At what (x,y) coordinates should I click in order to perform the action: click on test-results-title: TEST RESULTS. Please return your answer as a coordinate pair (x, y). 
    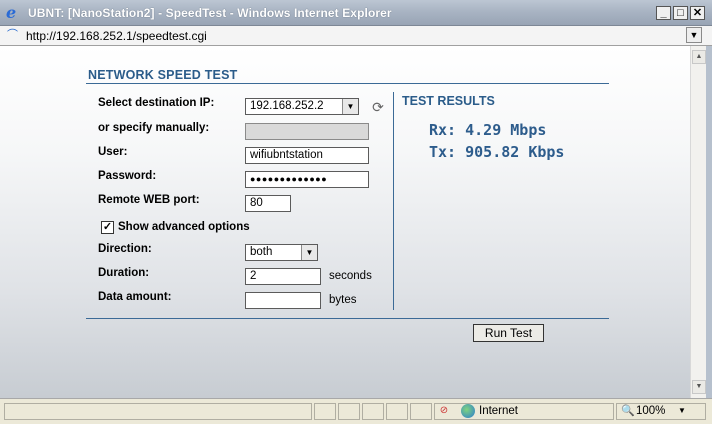
    Looking at the image, I should click on (448, 101).